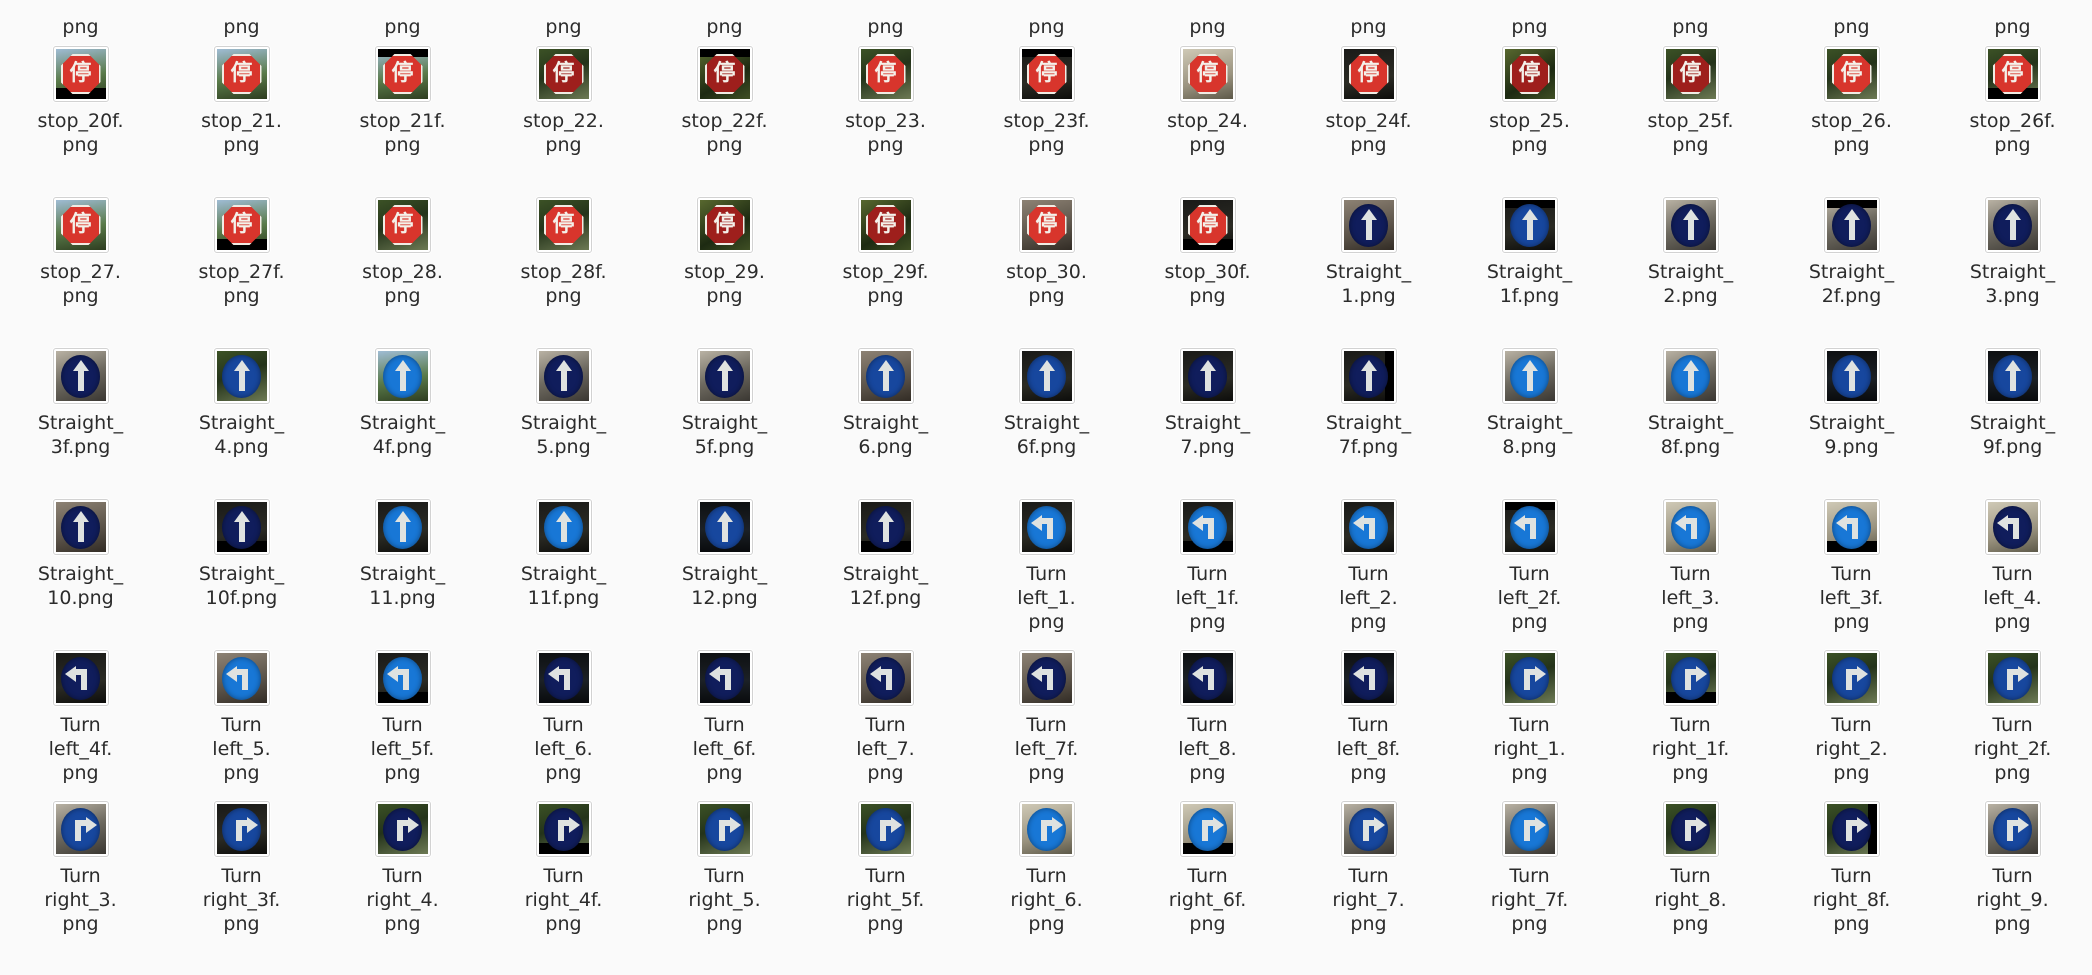 The height and width of the screenshot is (975, 2092). Describe the element at coordinates (402, 416) in the screenshot. I see `file-item: Straight_ 4f.png` at that location.